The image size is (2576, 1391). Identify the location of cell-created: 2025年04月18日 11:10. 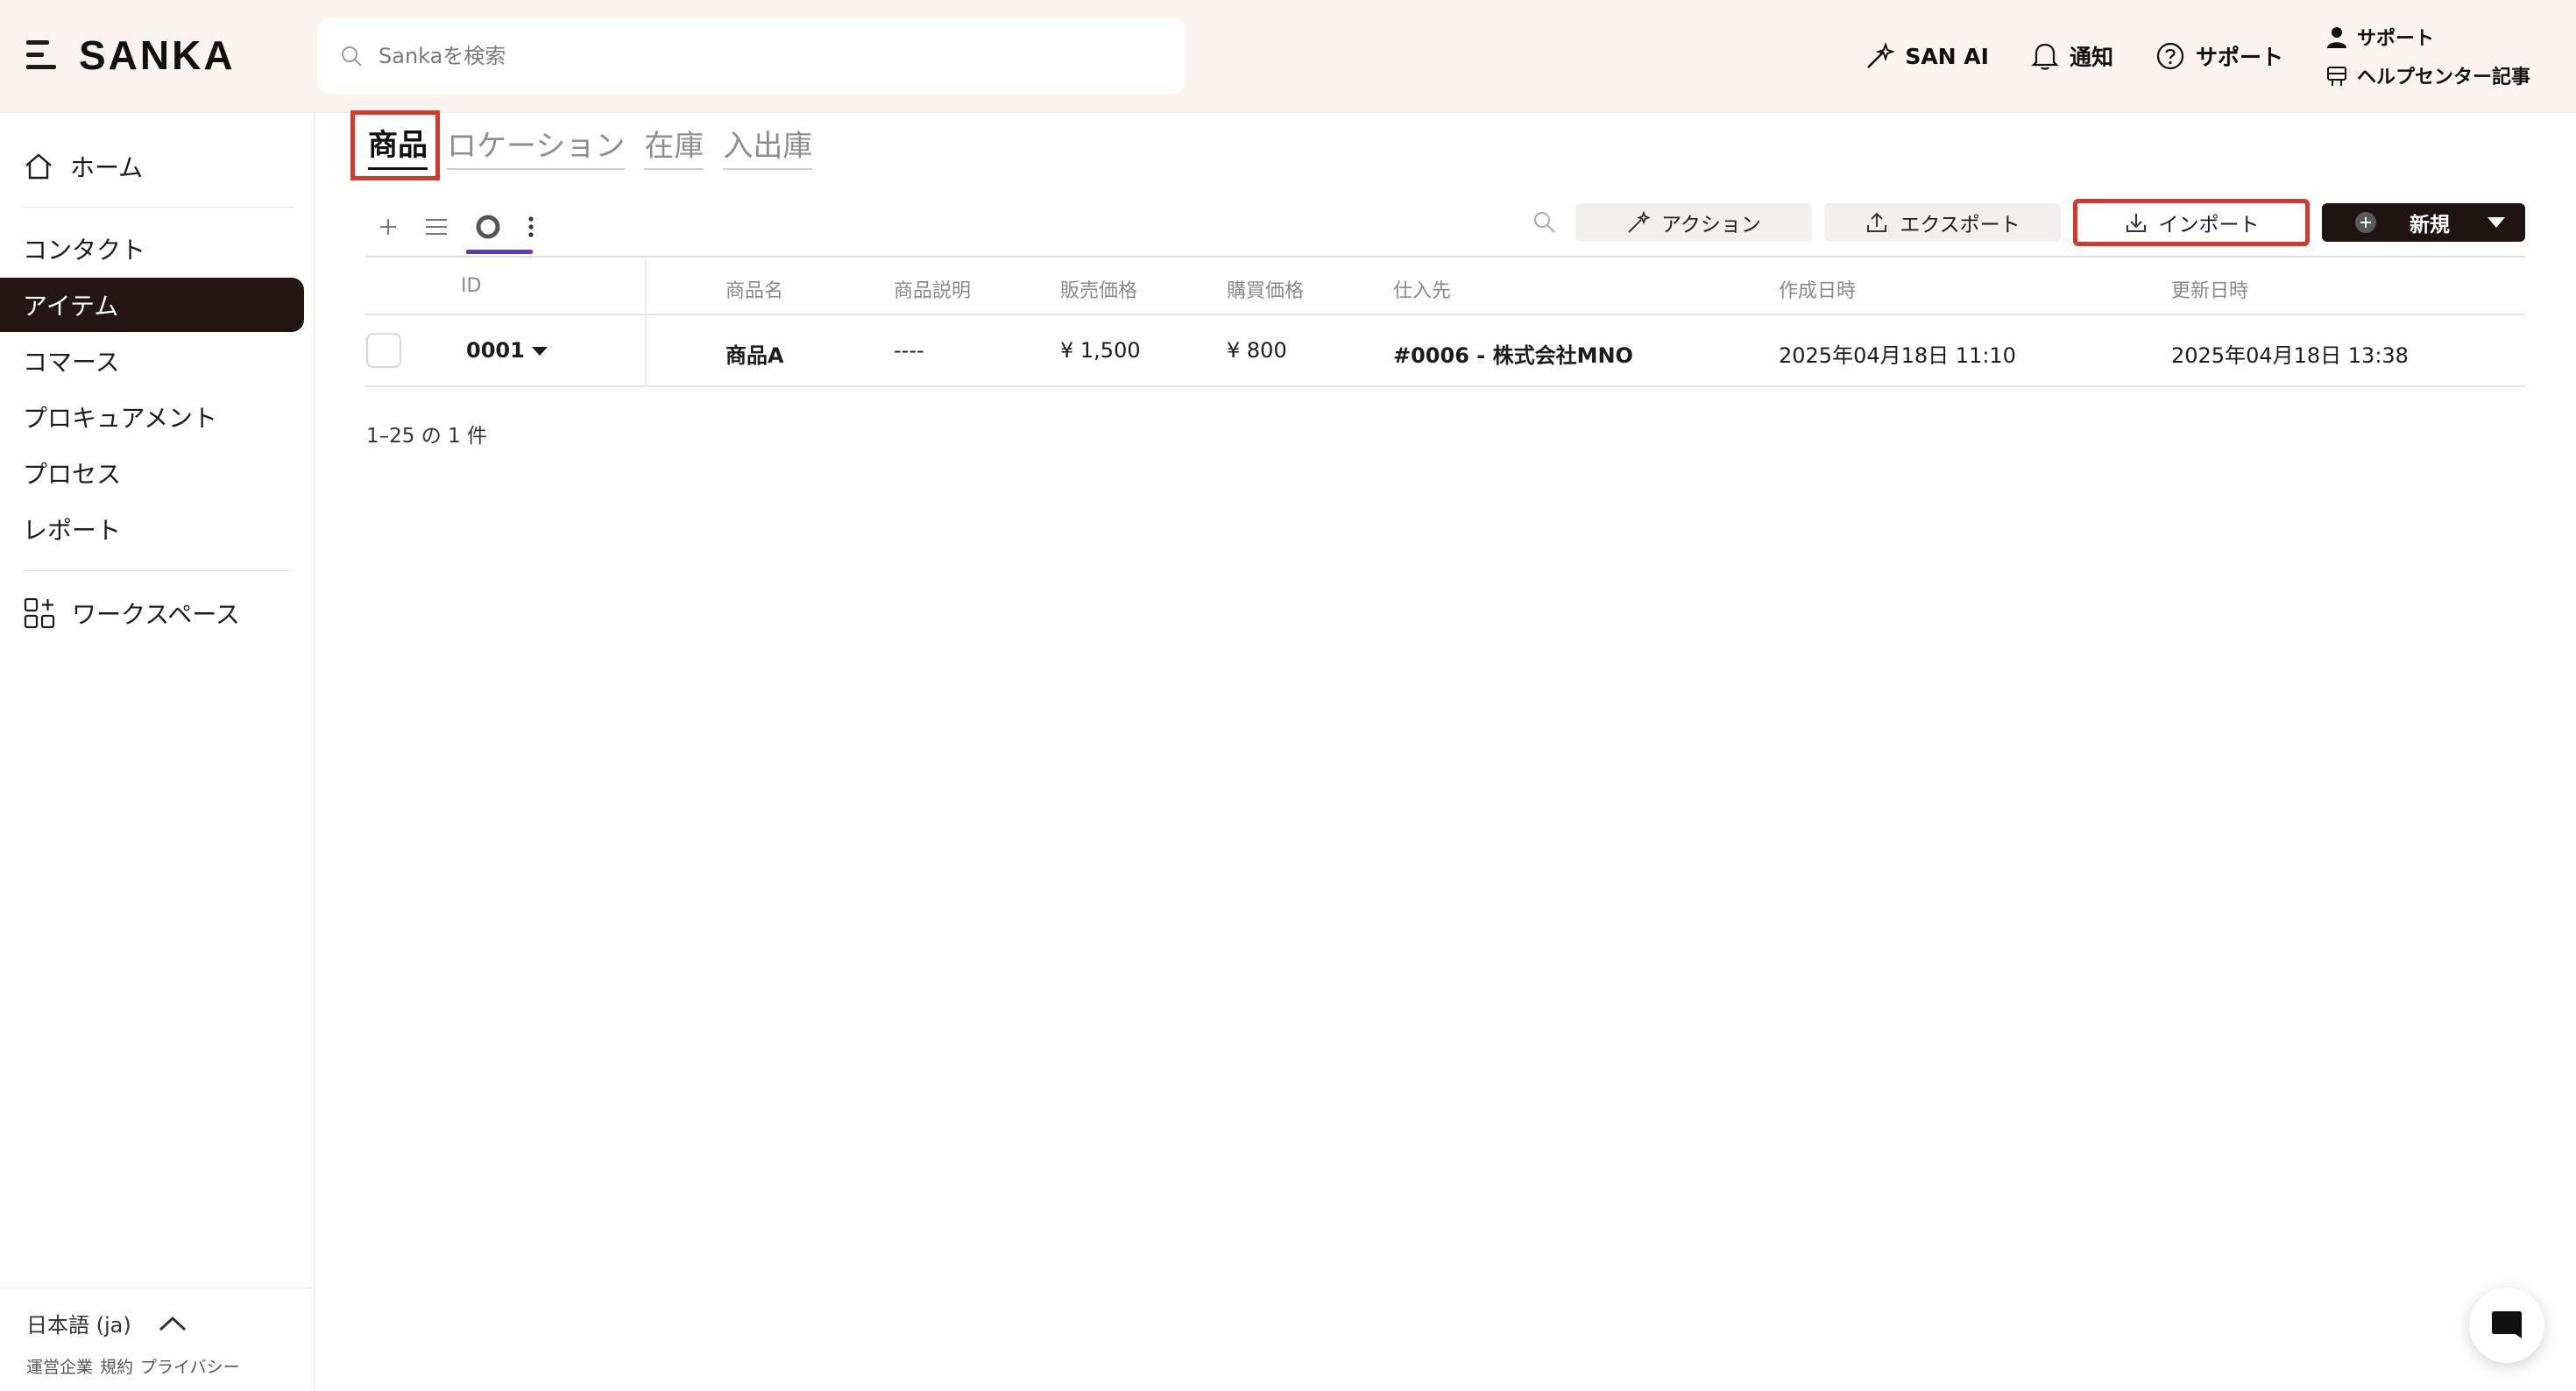
(1897, 355).